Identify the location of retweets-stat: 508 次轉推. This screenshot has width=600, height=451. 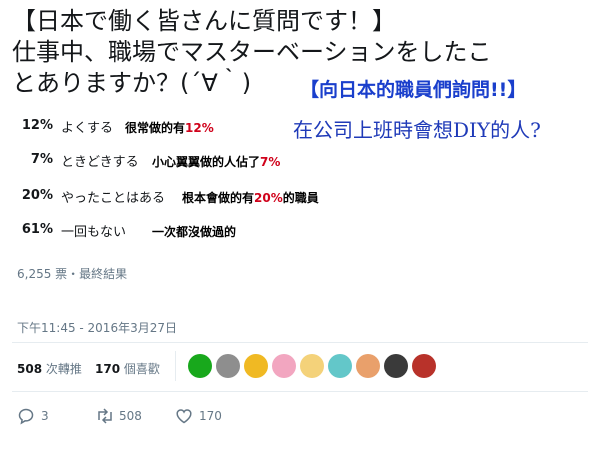
(49, 368).